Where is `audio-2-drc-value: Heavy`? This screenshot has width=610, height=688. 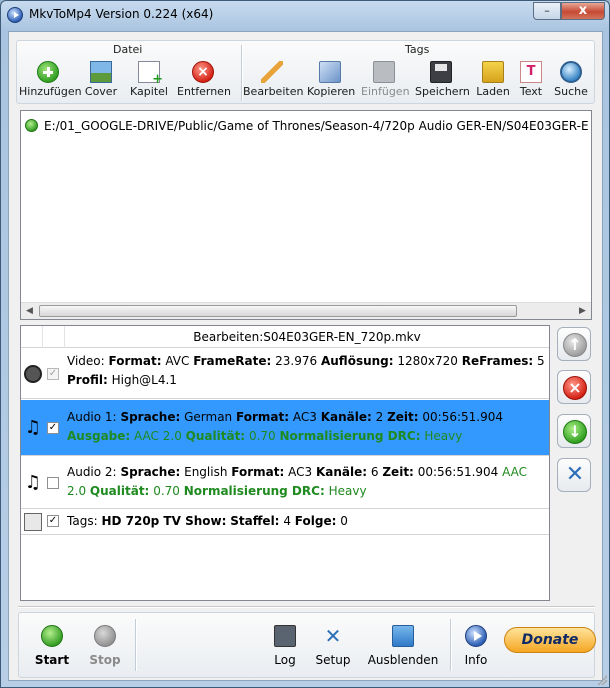
audio-2-drc-value: Heavy is located at coordinates (347, 491).